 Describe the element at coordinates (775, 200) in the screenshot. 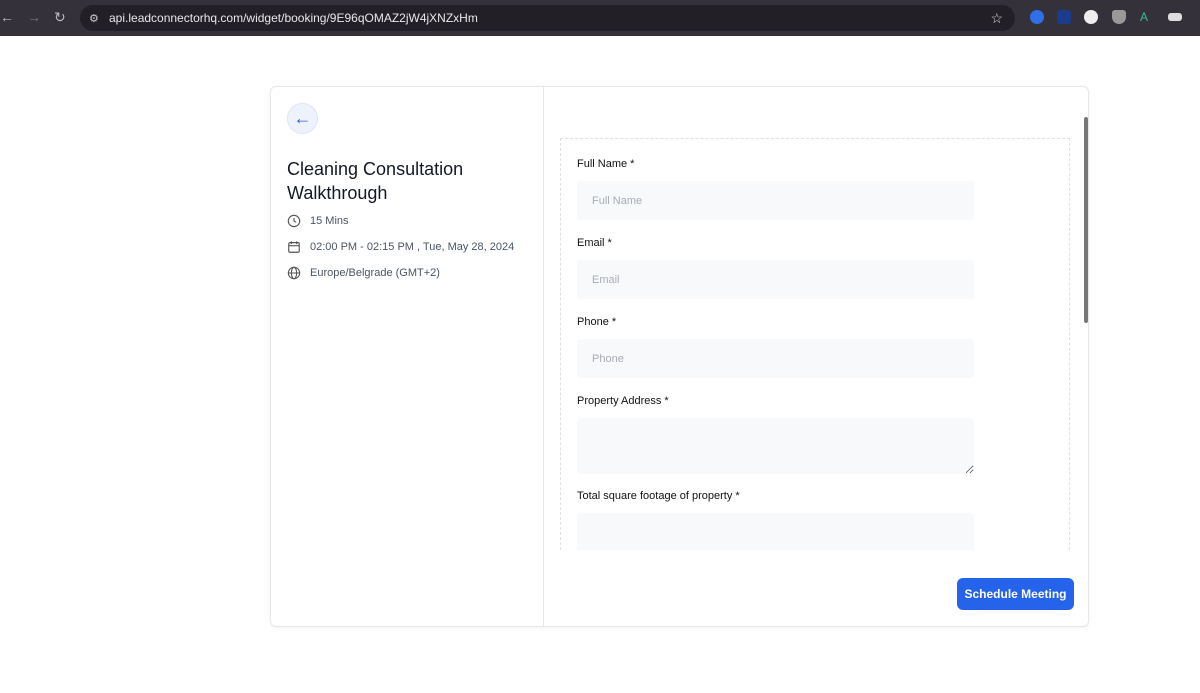

I see `full-name-input` at that location.